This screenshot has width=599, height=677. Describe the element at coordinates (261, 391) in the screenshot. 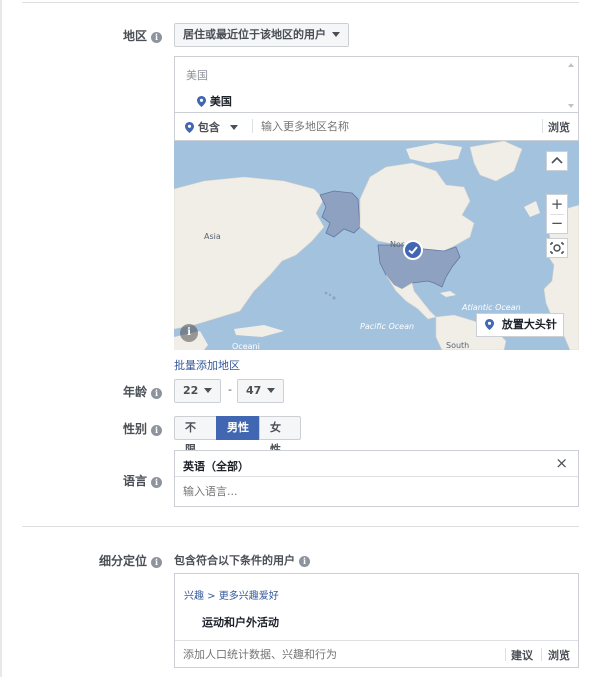

I see `age-max-dropdown: 47` at that location.